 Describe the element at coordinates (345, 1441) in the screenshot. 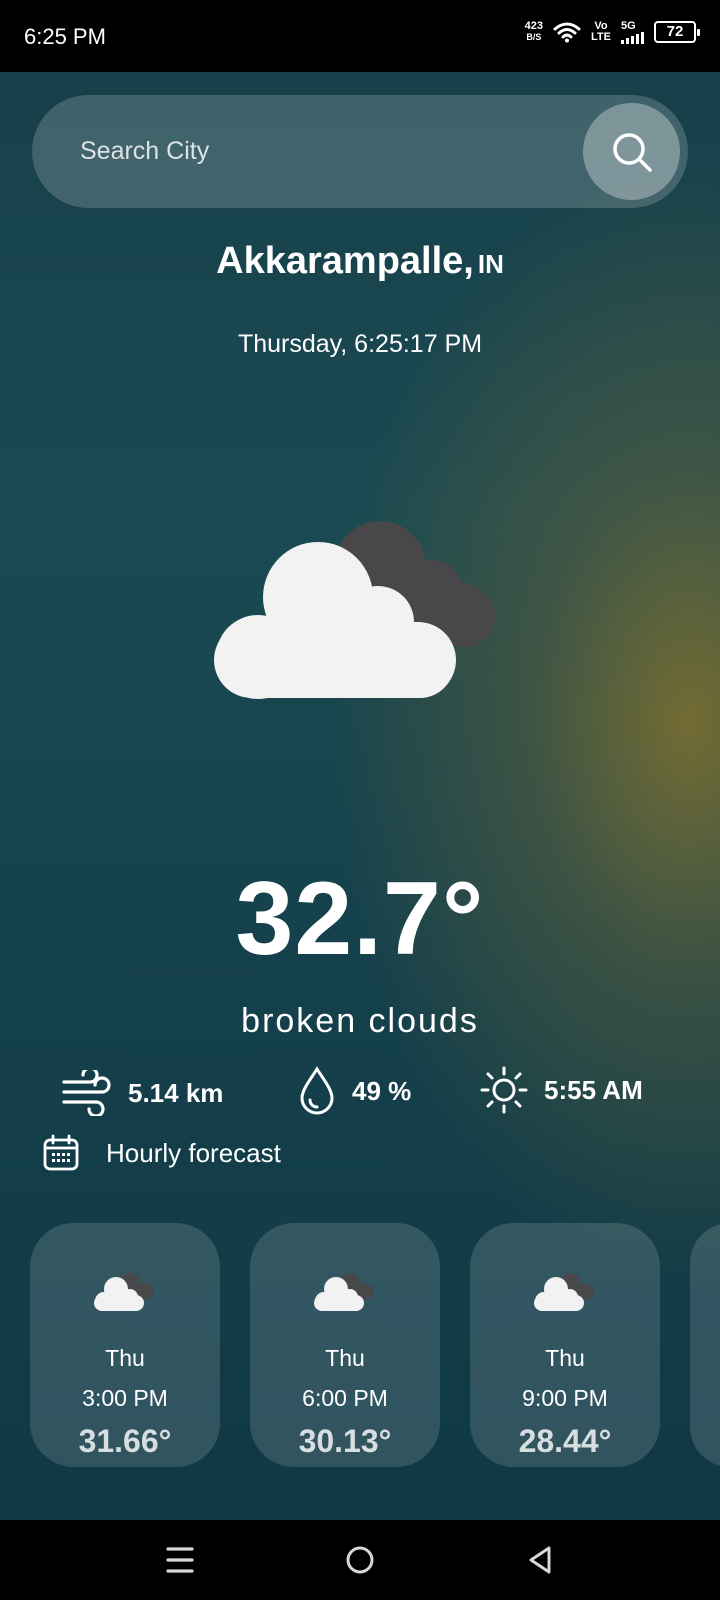

I see `hourly-temp: 30.13°` at that location.